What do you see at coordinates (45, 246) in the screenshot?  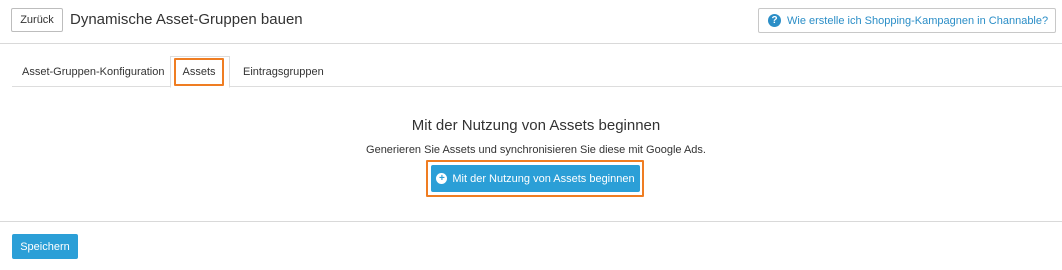 I see `save-button: Speichern` at bounding box center [45, 246].